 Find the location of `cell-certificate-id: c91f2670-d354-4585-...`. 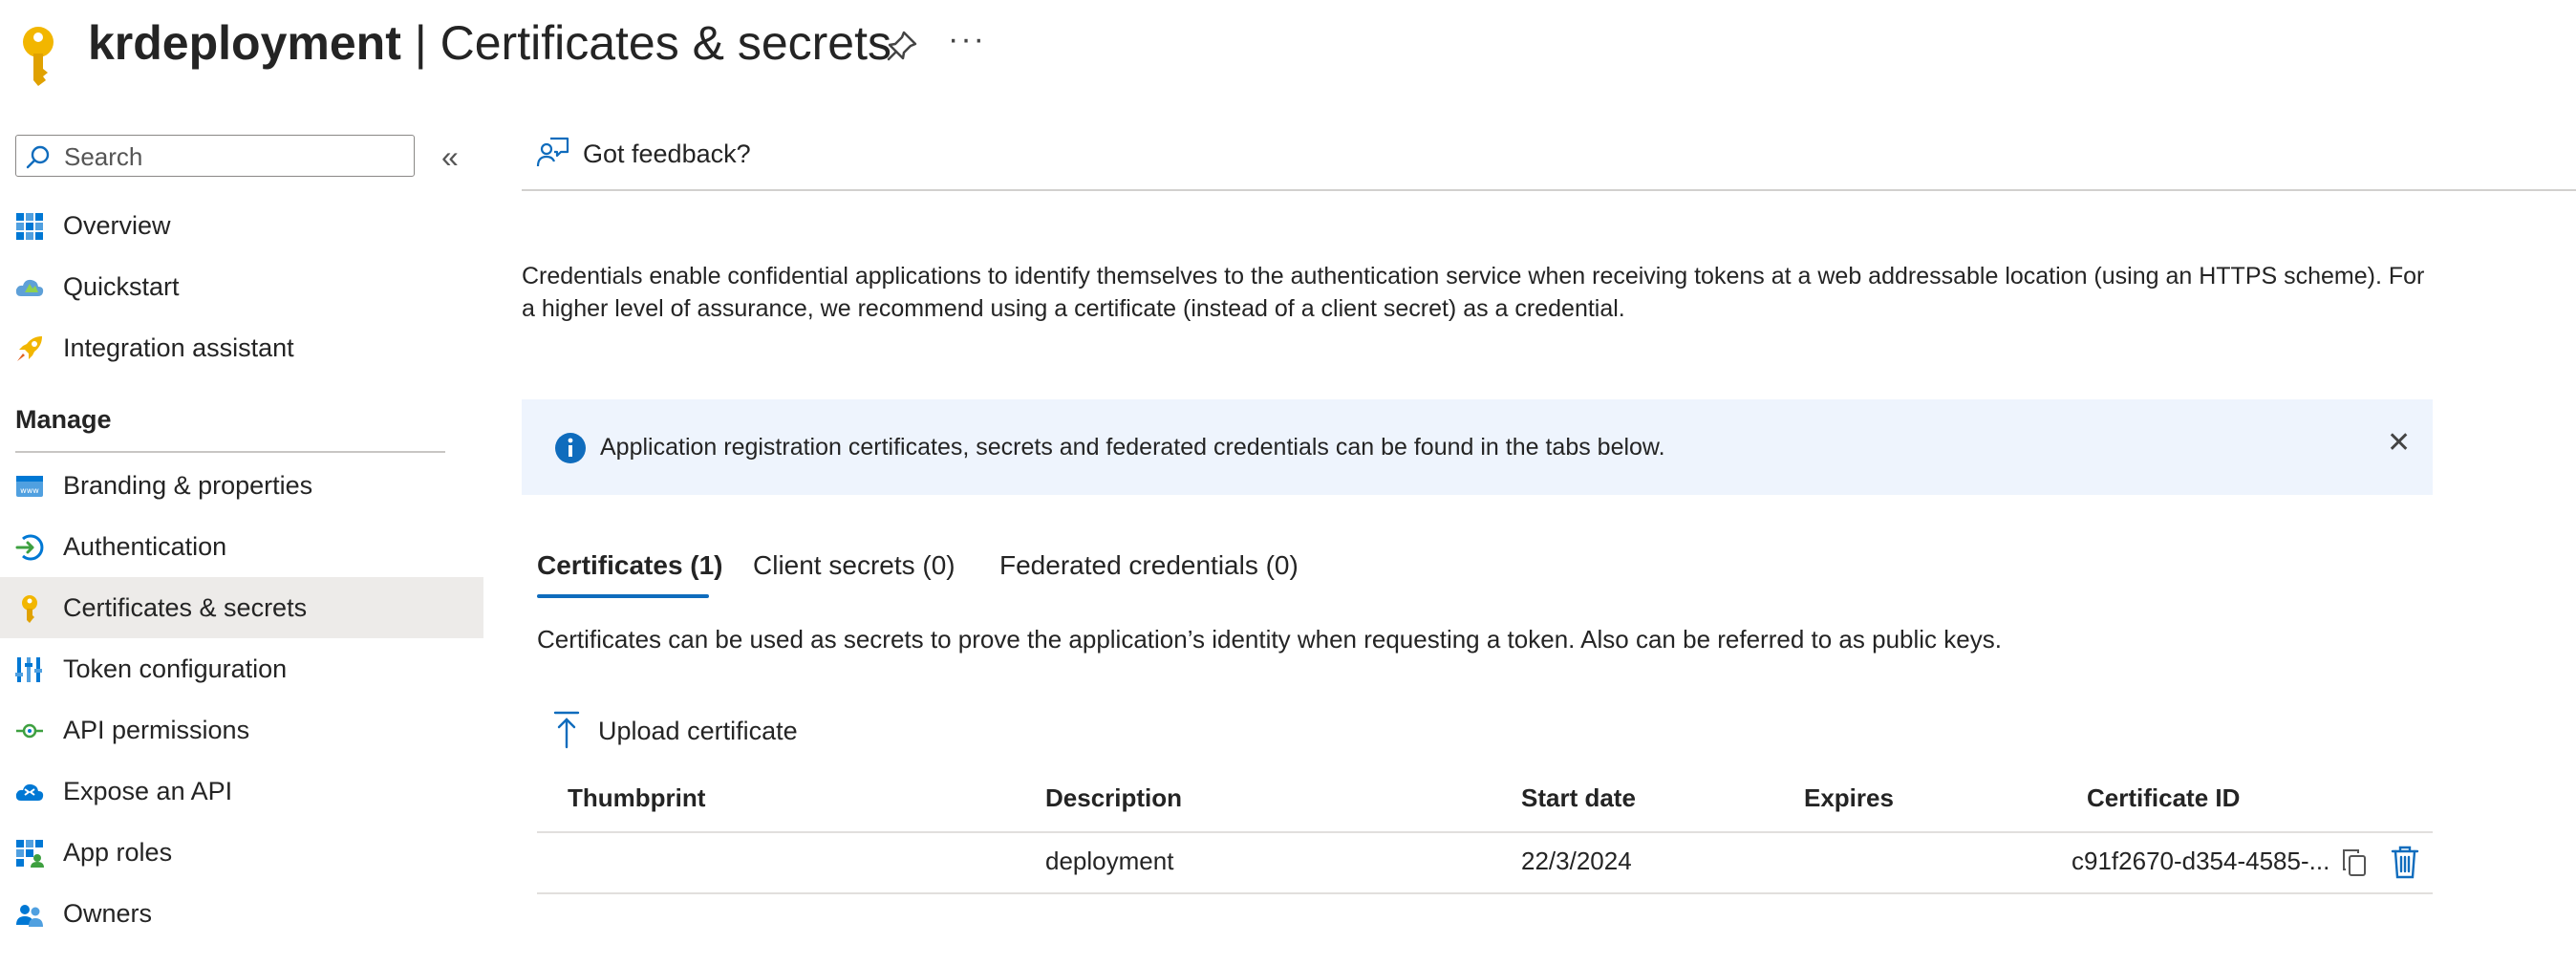

cell-certificate-id: c91f2670-d354-4585-... is located at coordinates (2201, 861).